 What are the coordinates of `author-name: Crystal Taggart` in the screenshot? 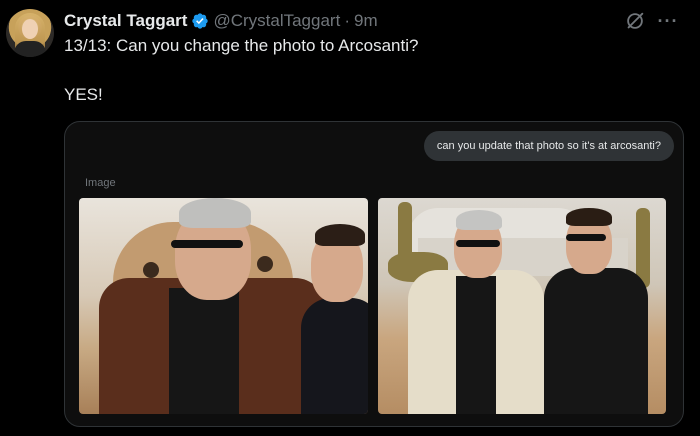 It's located at (125, 21).